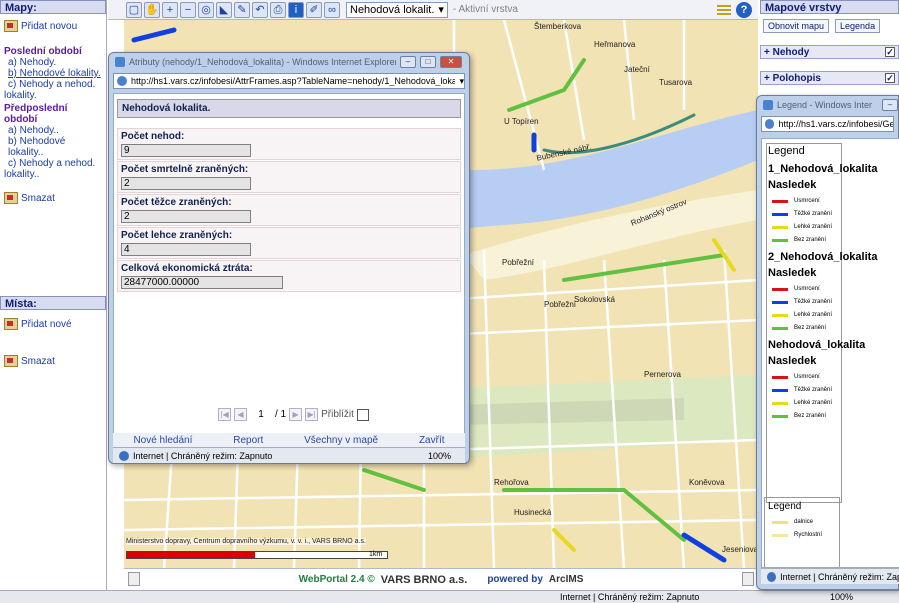  Describe the element at coordinates (362, 414) in the screenshot. I see `zoom-checkbox` at that location.